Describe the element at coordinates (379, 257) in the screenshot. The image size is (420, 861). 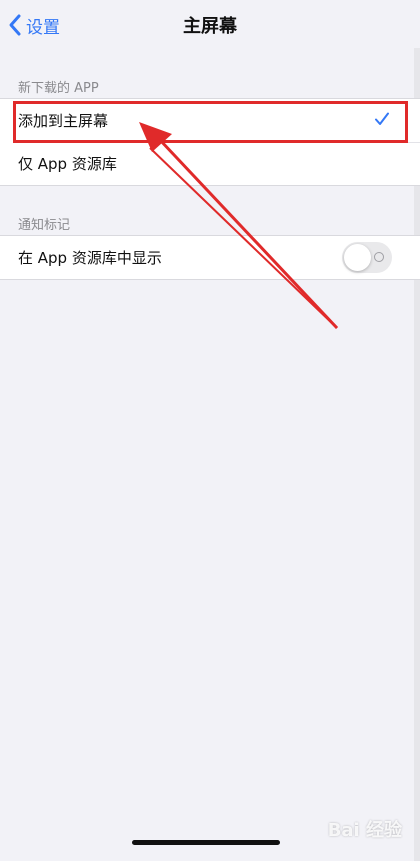
I see `toggle-off-icon` at that location.